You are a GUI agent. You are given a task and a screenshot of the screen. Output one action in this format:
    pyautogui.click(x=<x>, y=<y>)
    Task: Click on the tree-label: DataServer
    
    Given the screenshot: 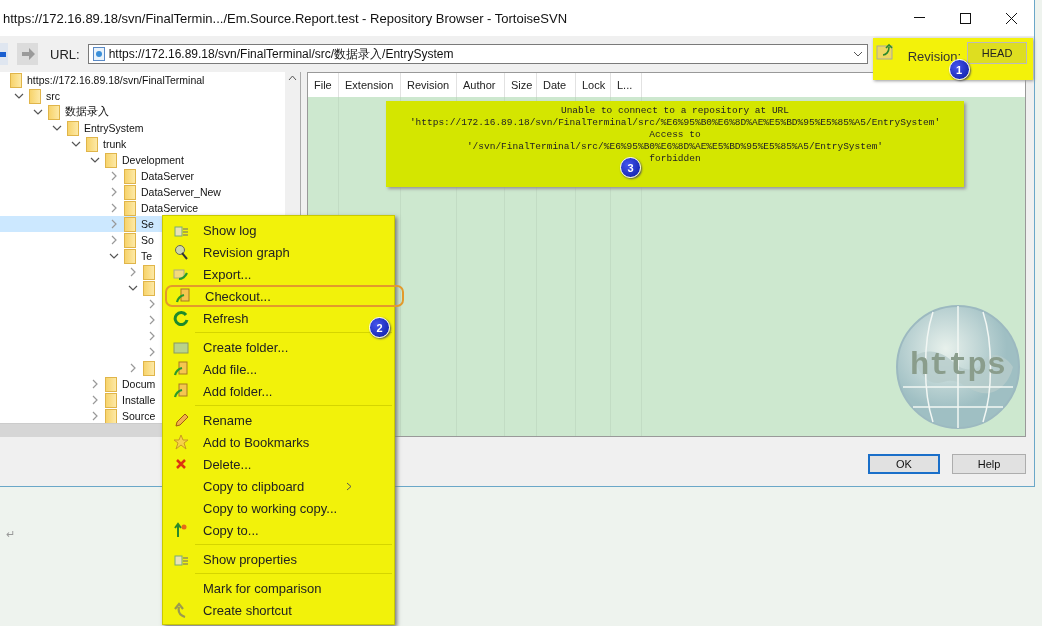 What is the action you would take?
    pyautogui.click(x=168, y=176)
    